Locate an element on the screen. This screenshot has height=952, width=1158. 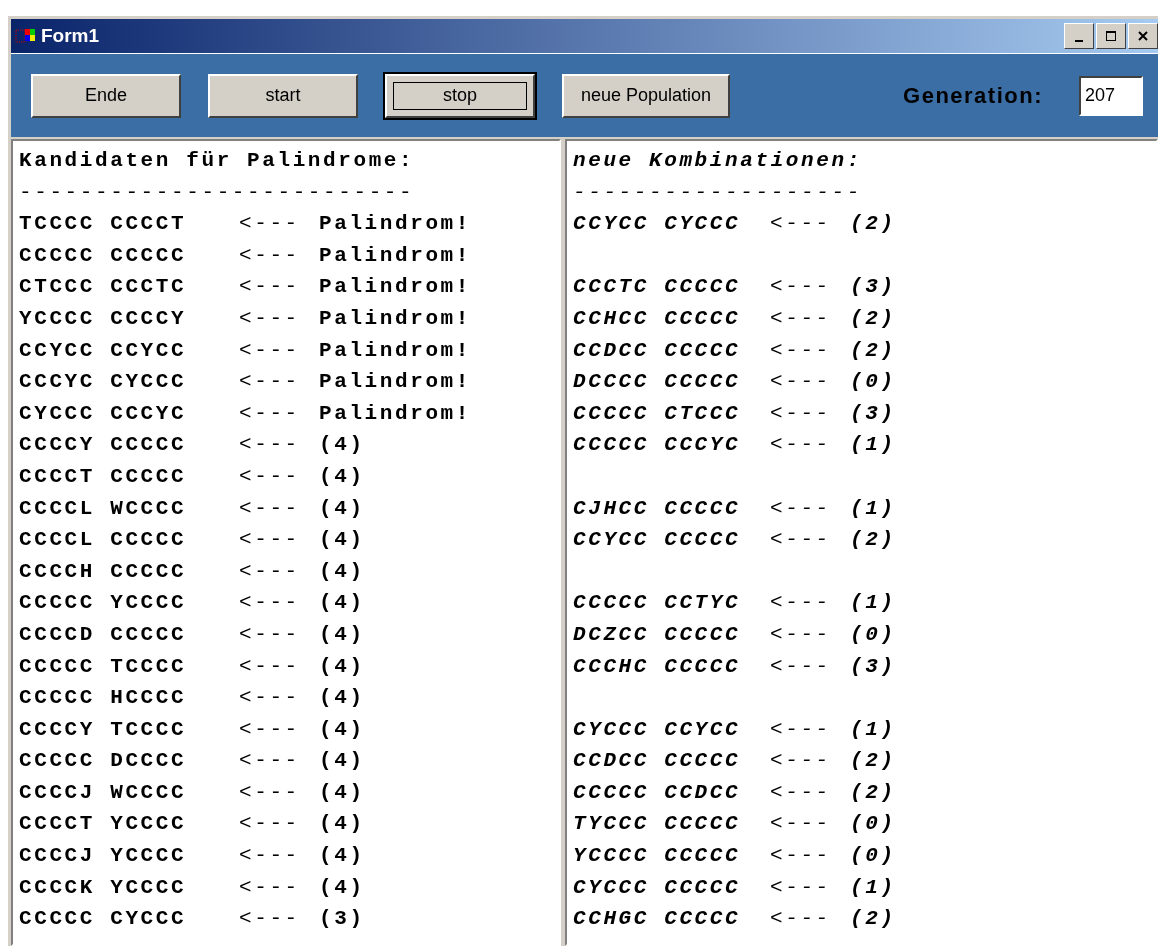
pane-heading: Kandidaten für Palindrome: is located at coordinates (217, 161).